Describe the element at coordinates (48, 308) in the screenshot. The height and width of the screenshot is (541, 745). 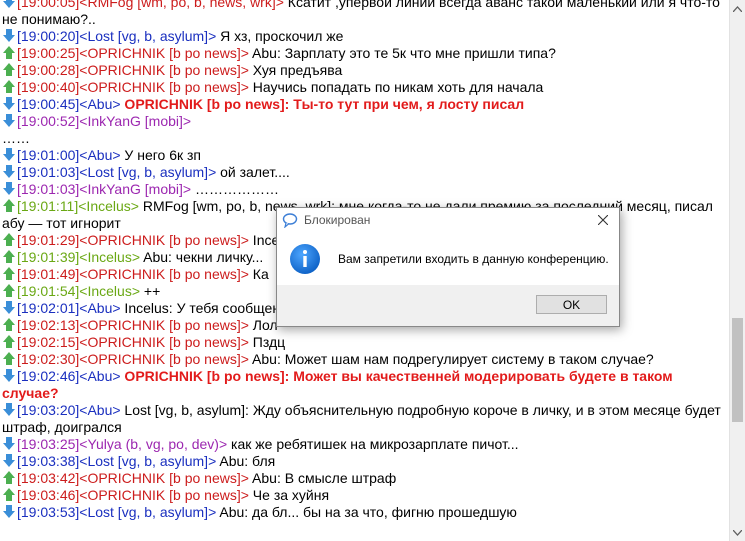
I see `message-timestamp: [19:02:01]` at that location.